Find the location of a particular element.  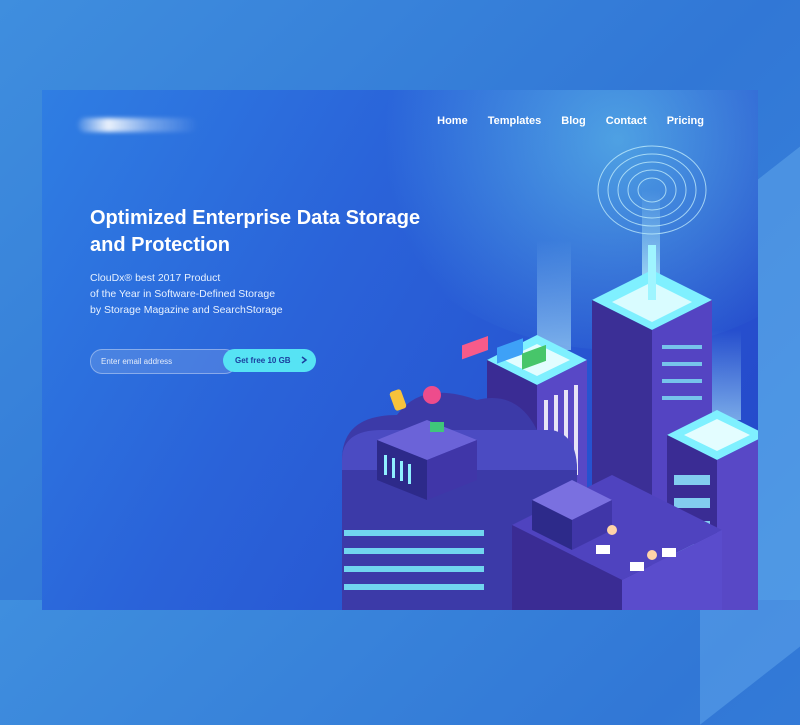

logo is located at coordinates (138, 125).